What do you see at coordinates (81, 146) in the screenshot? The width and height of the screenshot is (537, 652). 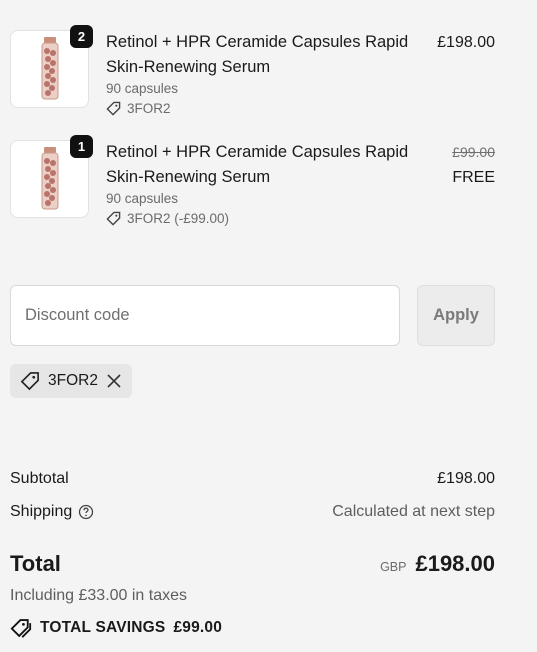 I see `quantity-badge: 1` at bounding box center [81, 146].